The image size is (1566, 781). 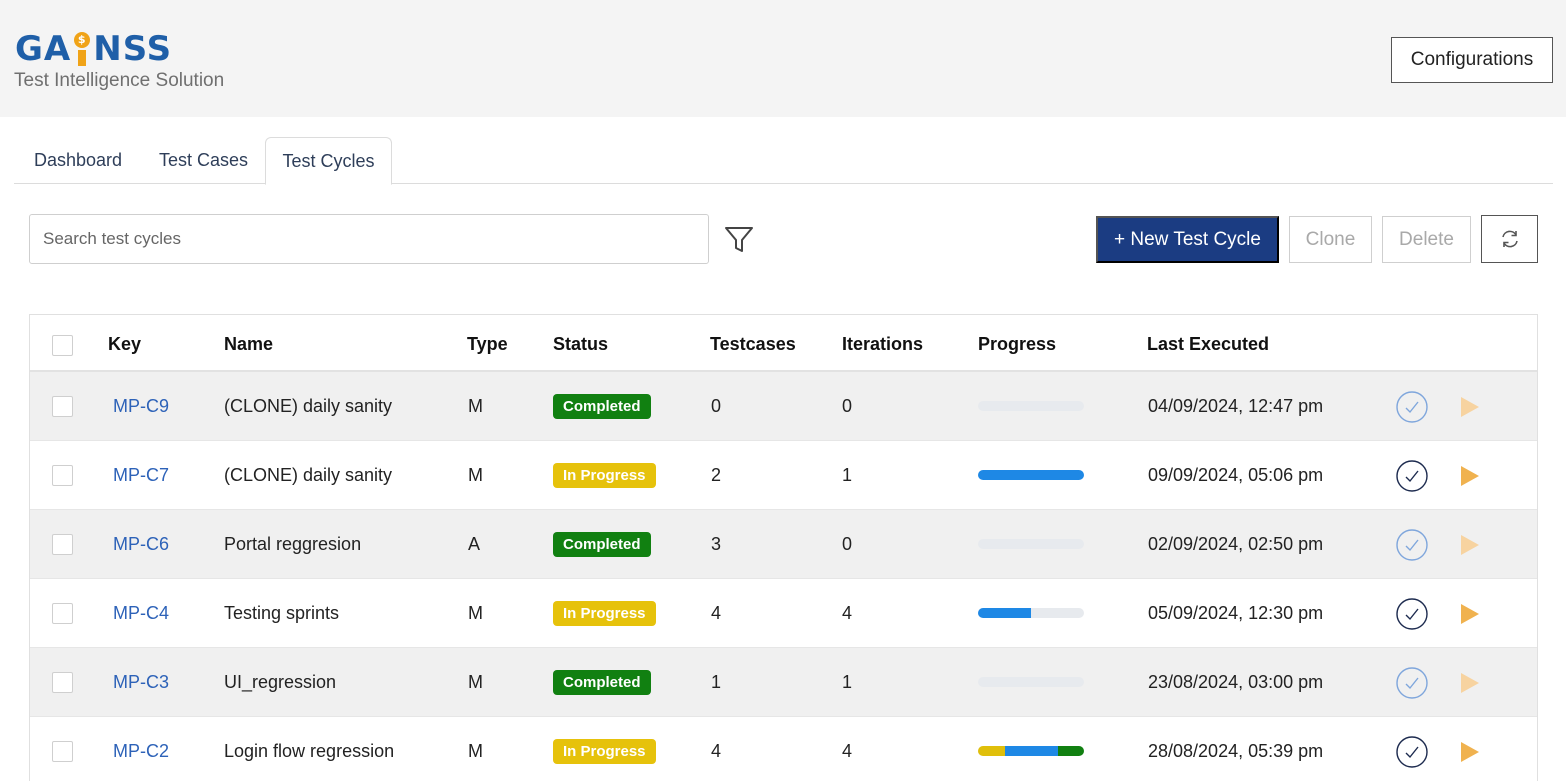 What do you see at coordinates (141, 682) in the screenshot?
I see `cycle-key-link: MP-C3` at bounding box center [141, 682].